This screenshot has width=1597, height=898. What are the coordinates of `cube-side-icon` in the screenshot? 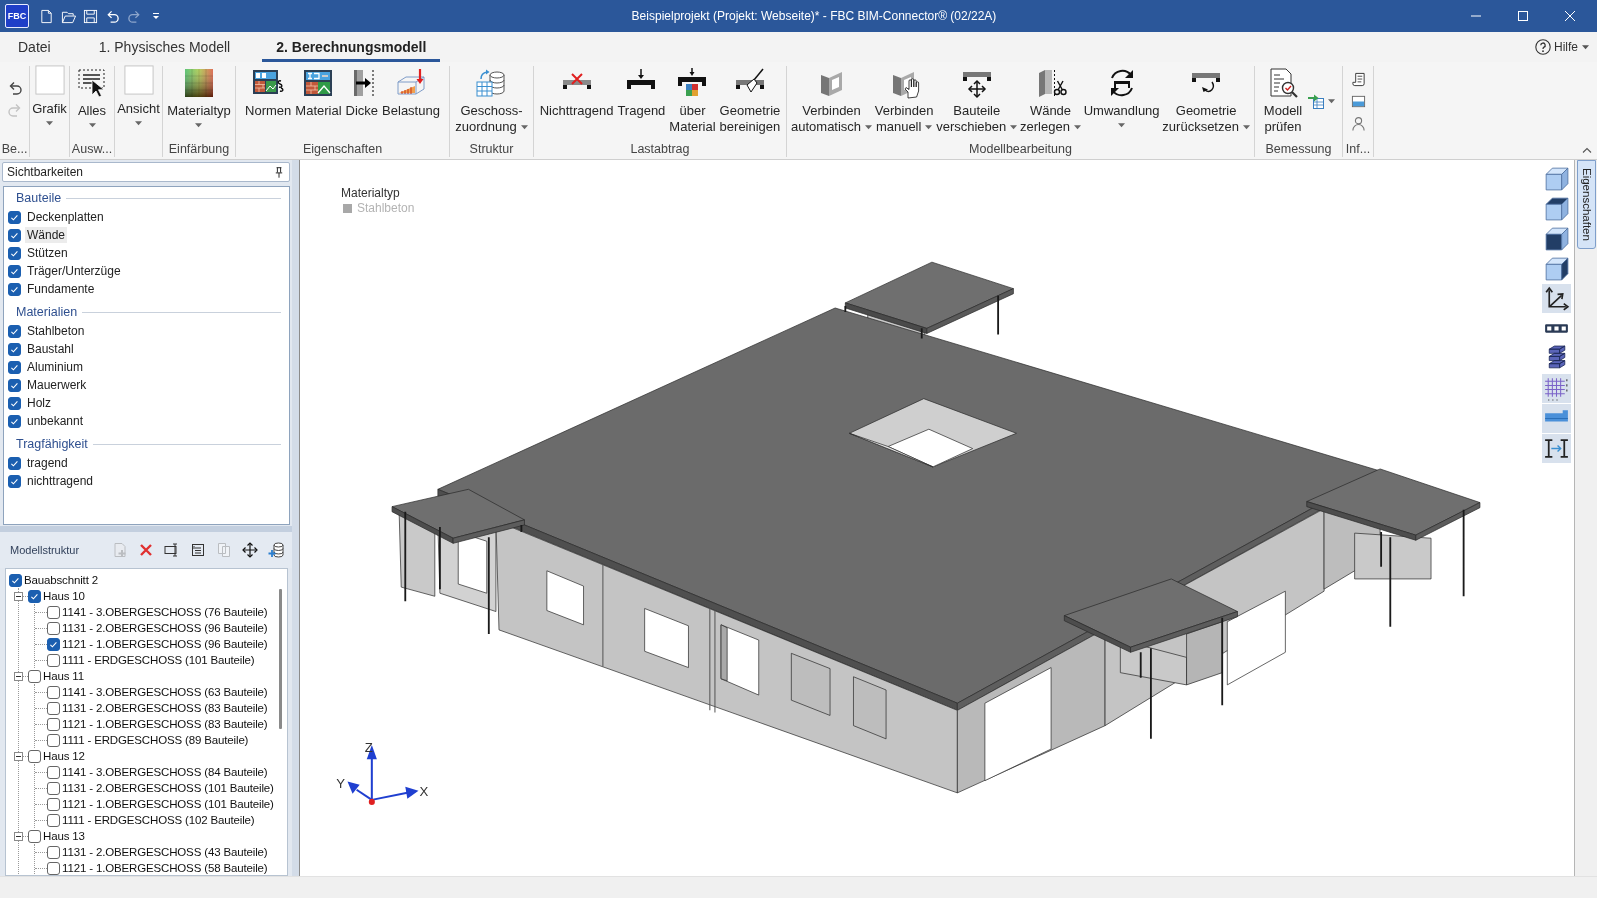 It's located at (1556, 268).